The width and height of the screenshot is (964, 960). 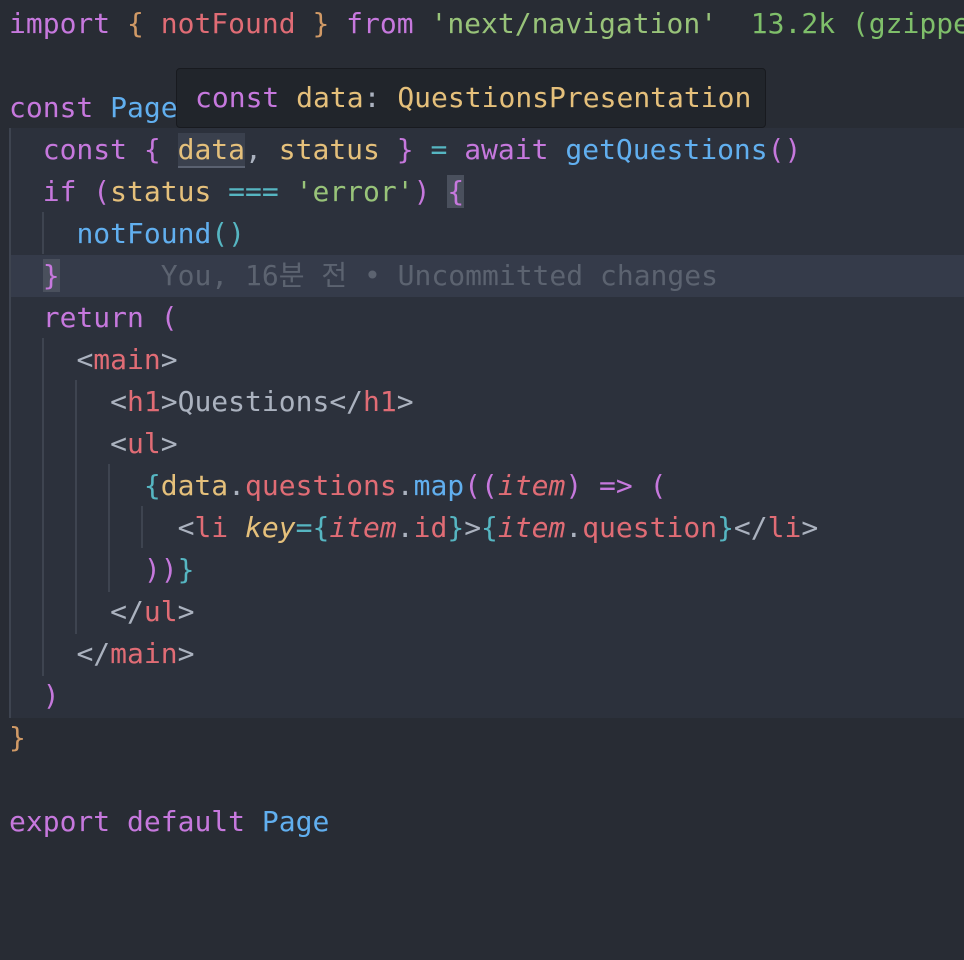 I want to click on token: getQuestions, so click(x=666, y=149).